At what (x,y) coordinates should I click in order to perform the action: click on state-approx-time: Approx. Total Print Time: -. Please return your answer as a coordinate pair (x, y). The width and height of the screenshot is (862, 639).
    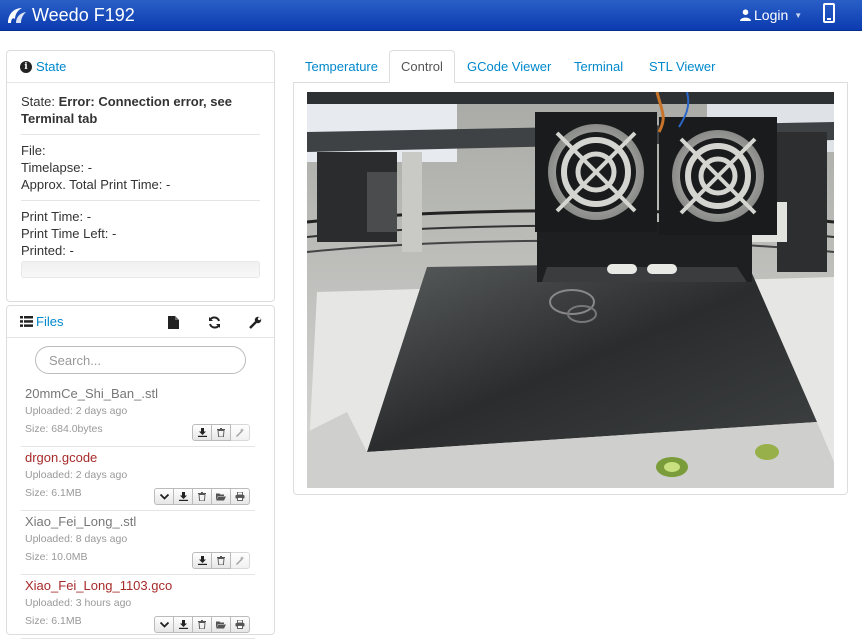
    Looking at the image, I should click on (96, 184).